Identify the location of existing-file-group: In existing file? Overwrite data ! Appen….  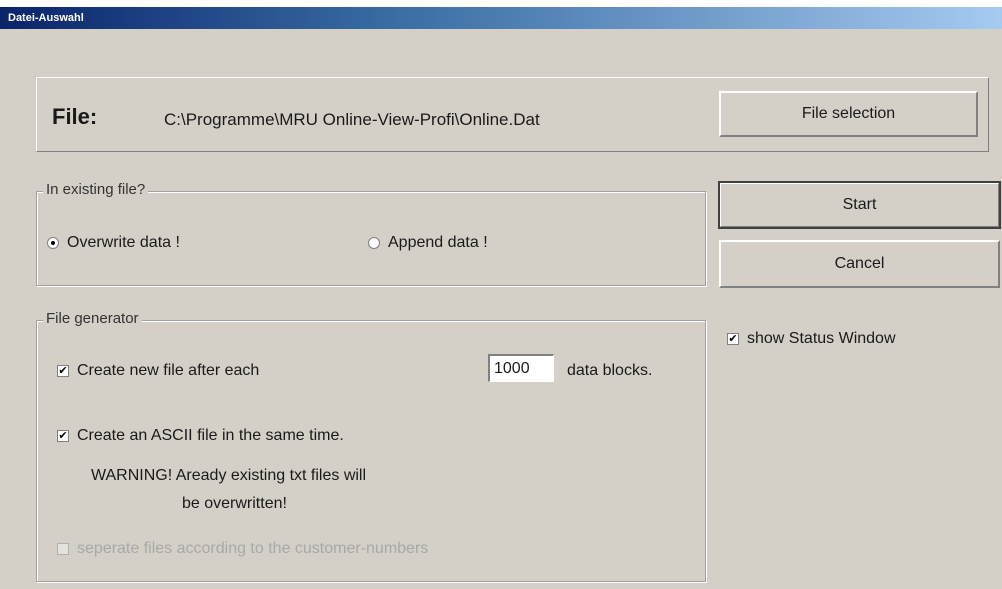
(371, 233).